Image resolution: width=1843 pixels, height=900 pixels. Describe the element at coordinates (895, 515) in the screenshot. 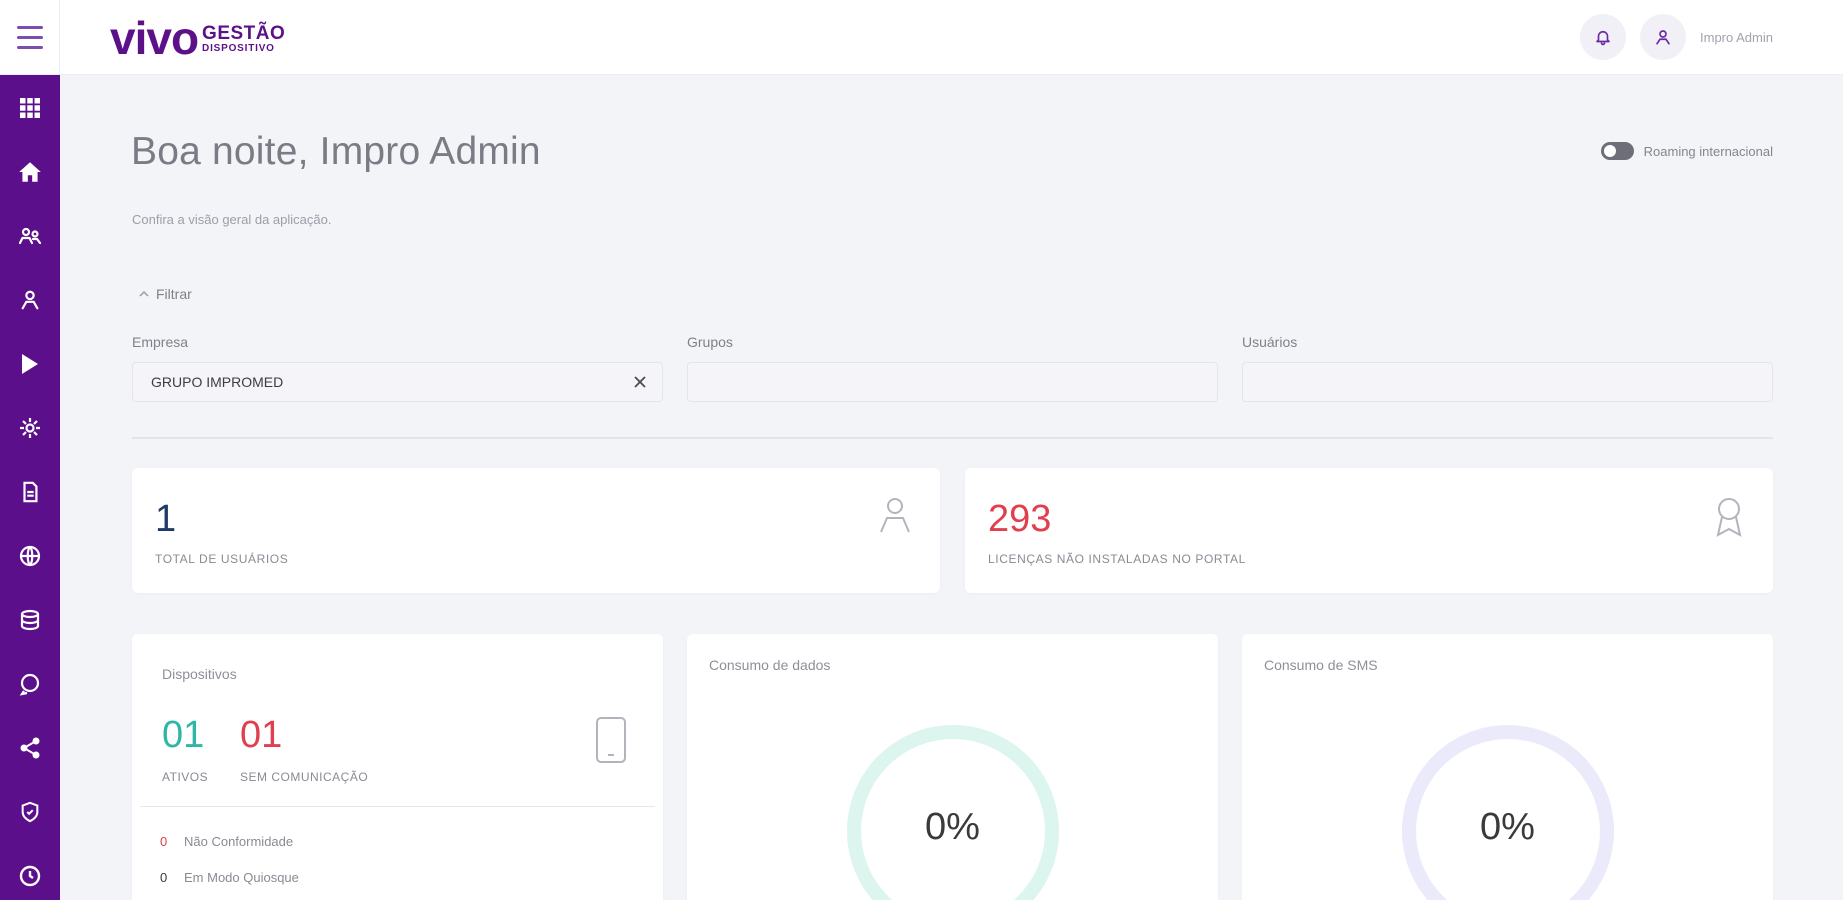

I see `user-outline-icon` at that location.